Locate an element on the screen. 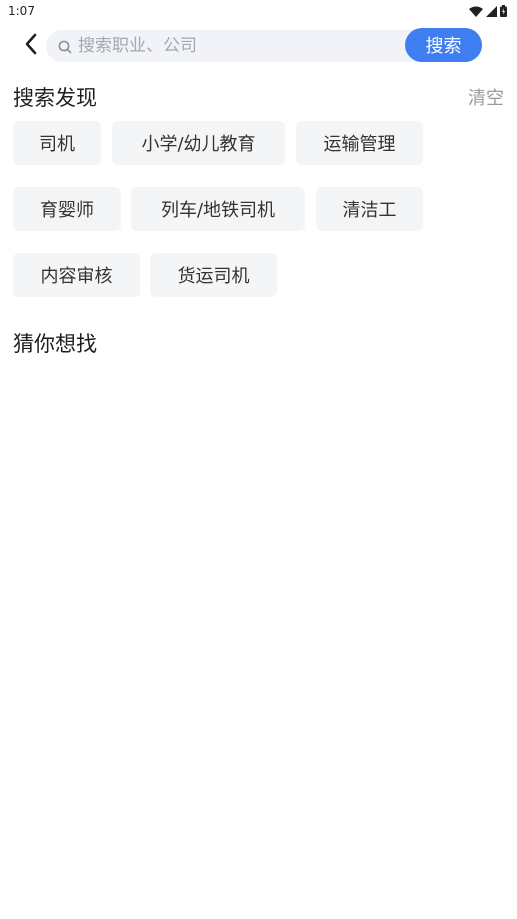 The width and height of the screenshot is (517, 919). search-button: 搜索 is located at coordinates (443, 45).